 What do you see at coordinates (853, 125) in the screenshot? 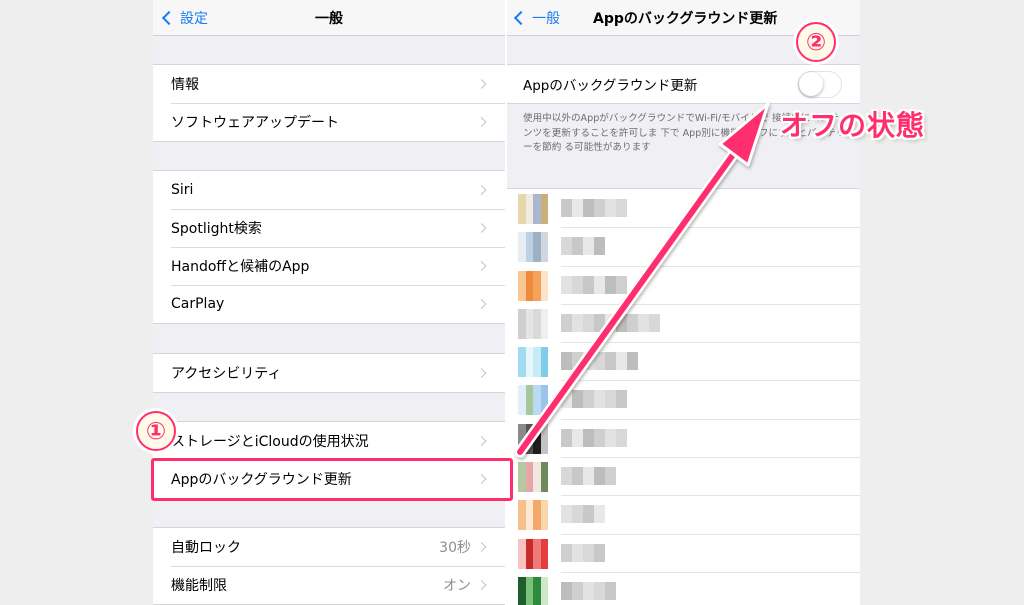
I see `off-state-callout: オフの状態` at bounding box center [853, 125].